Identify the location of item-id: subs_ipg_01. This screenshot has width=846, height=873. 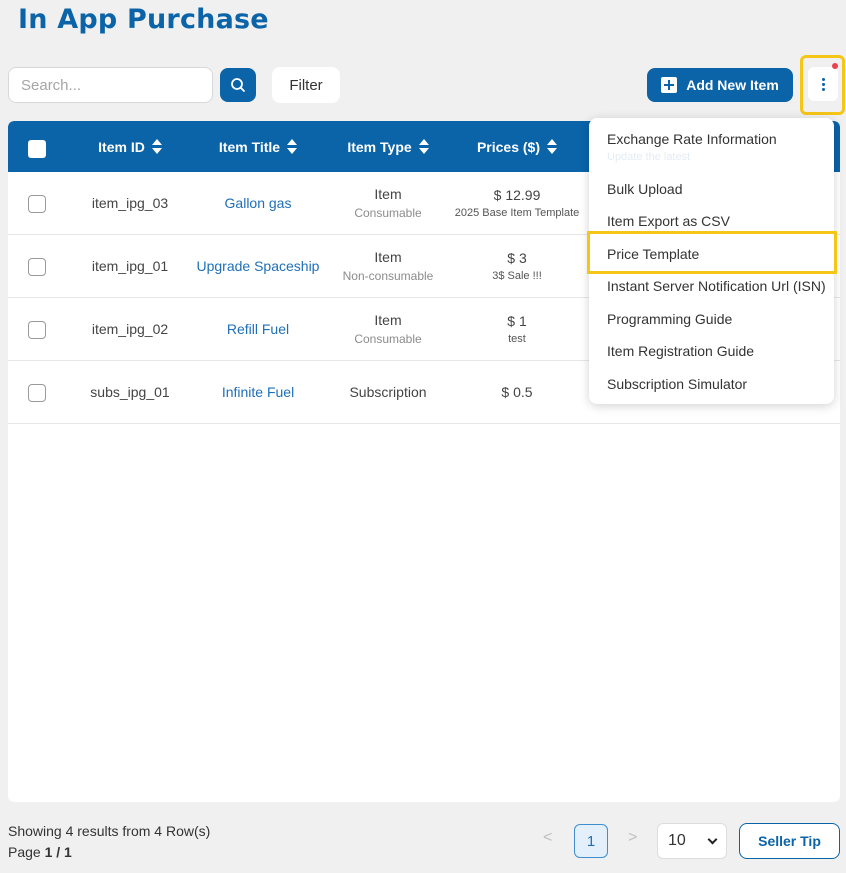
(130, 392).